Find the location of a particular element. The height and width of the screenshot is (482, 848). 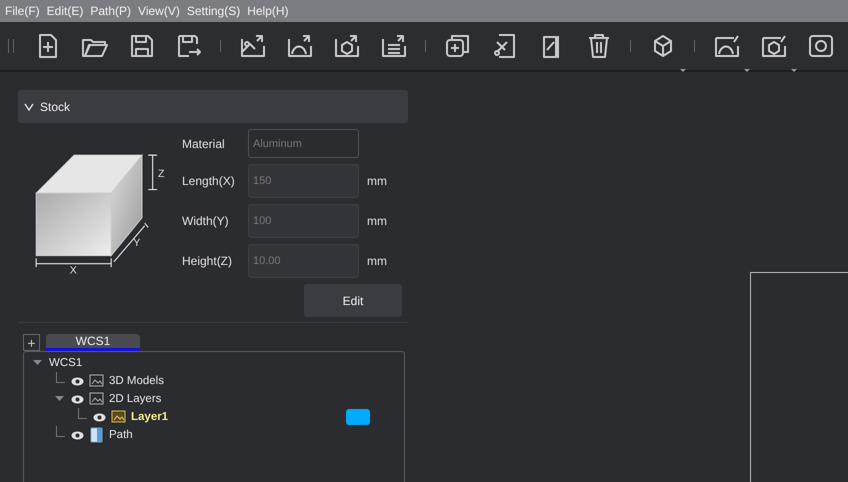

target-icon is located at coordinates (820, 46).